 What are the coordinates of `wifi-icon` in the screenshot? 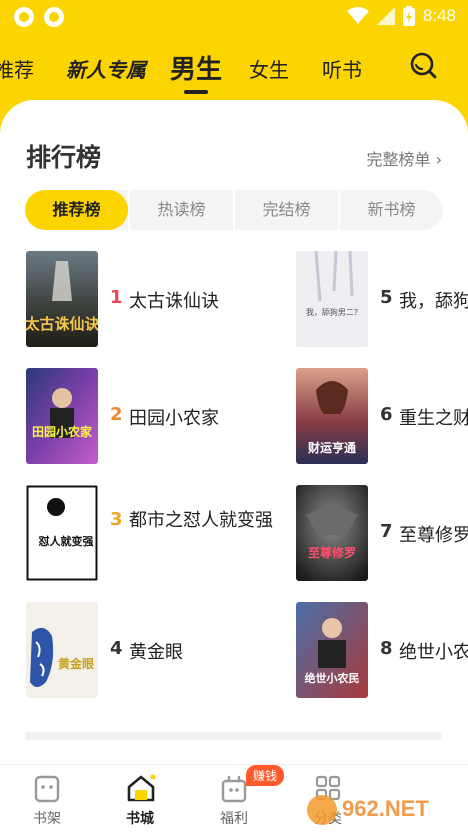 It's located at (357, 15).